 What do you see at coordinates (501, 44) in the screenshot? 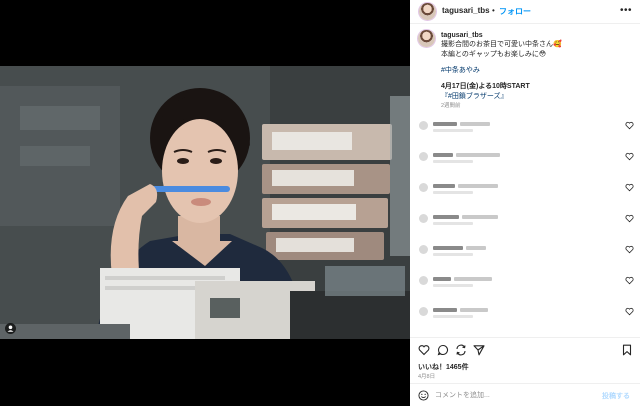
I see `caption-line-1: 撮影合間のお茶目で可愛い中条さん🥰` at bounding box center [501, 44].